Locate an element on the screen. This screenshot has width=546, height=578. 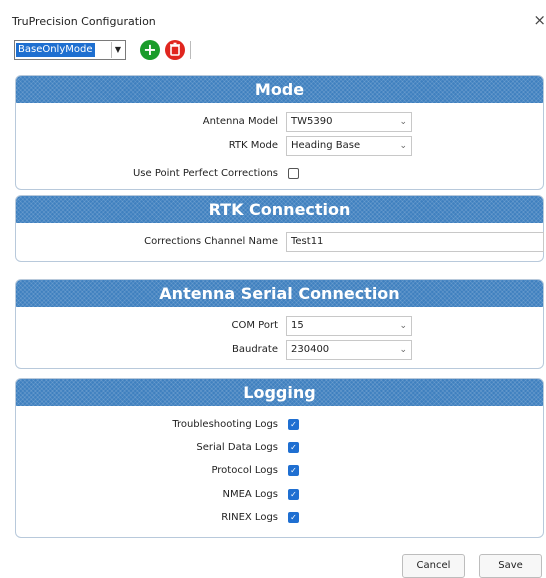
cancel-button: Cancel is located at coordinates (433, 566).